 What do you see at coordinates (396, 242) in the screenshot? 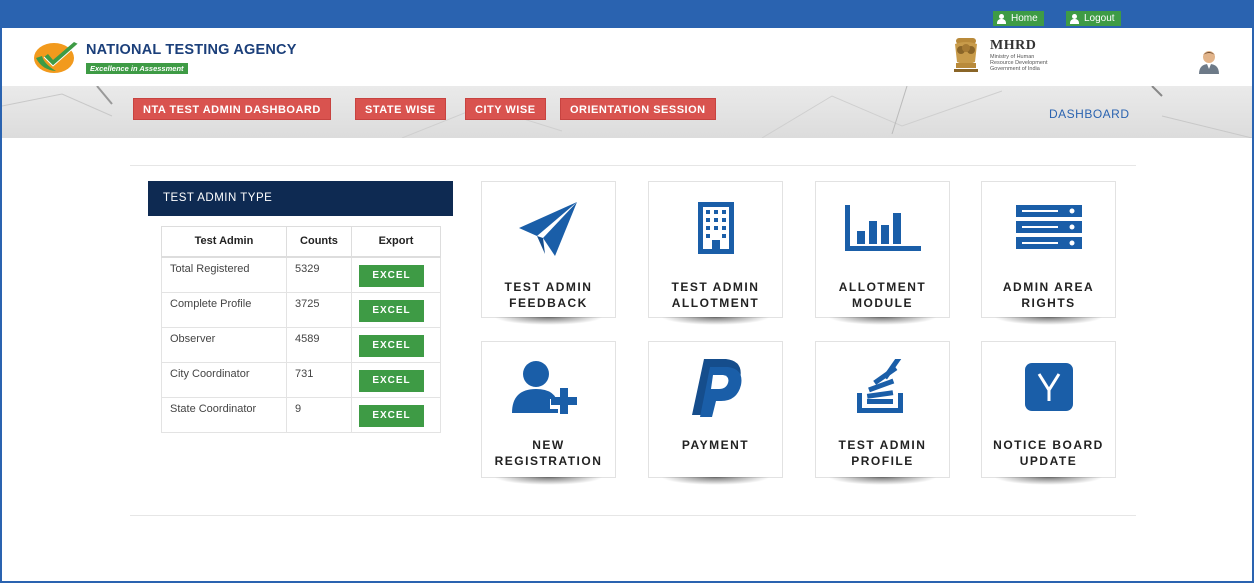
I see `column-header: Export` at bounding box center [396, 242].